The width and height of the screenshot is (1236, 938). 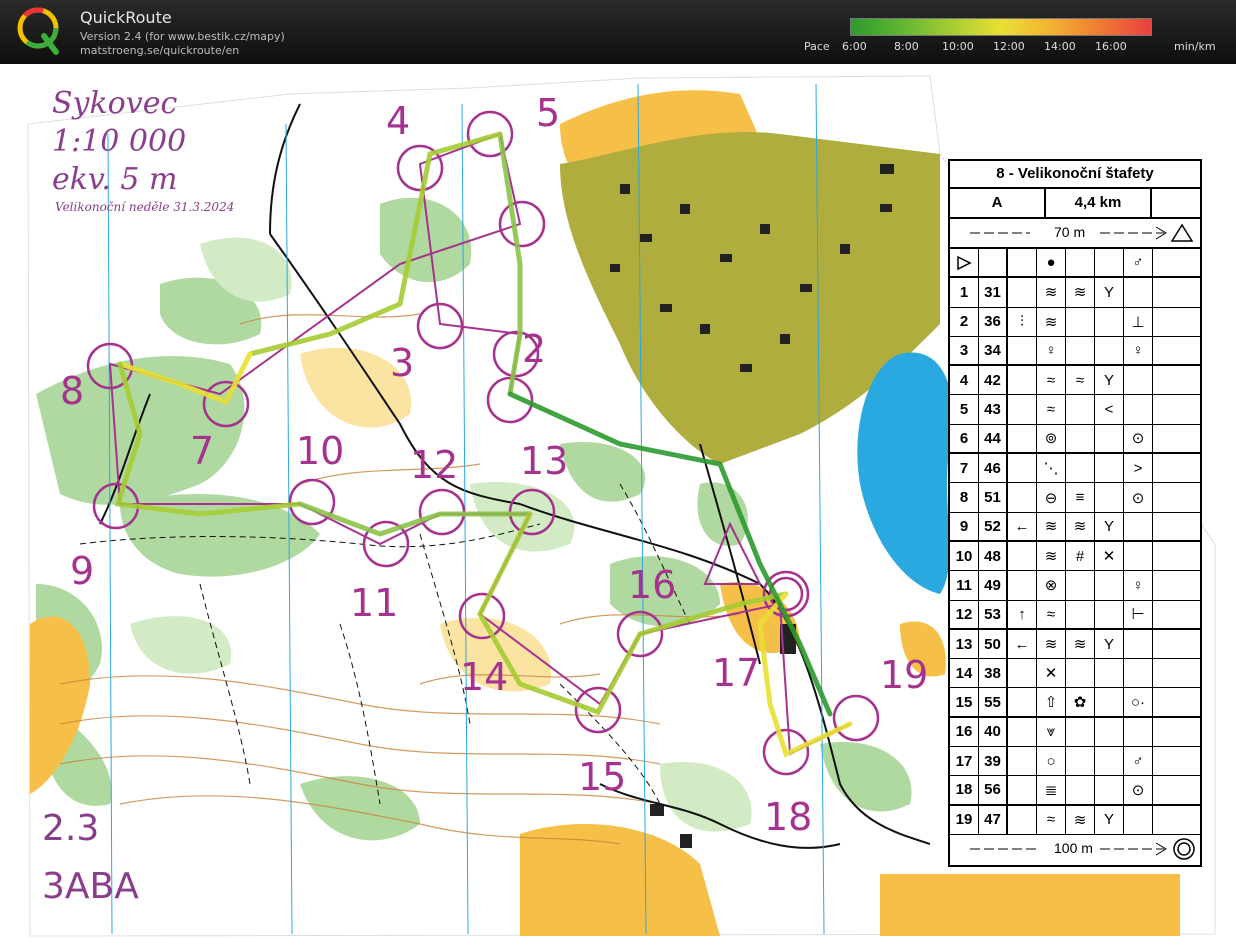 What do you see at coordinates (964, 438) in the screenshot?
I see `control-number: 6` at bounding box center [964, 438].